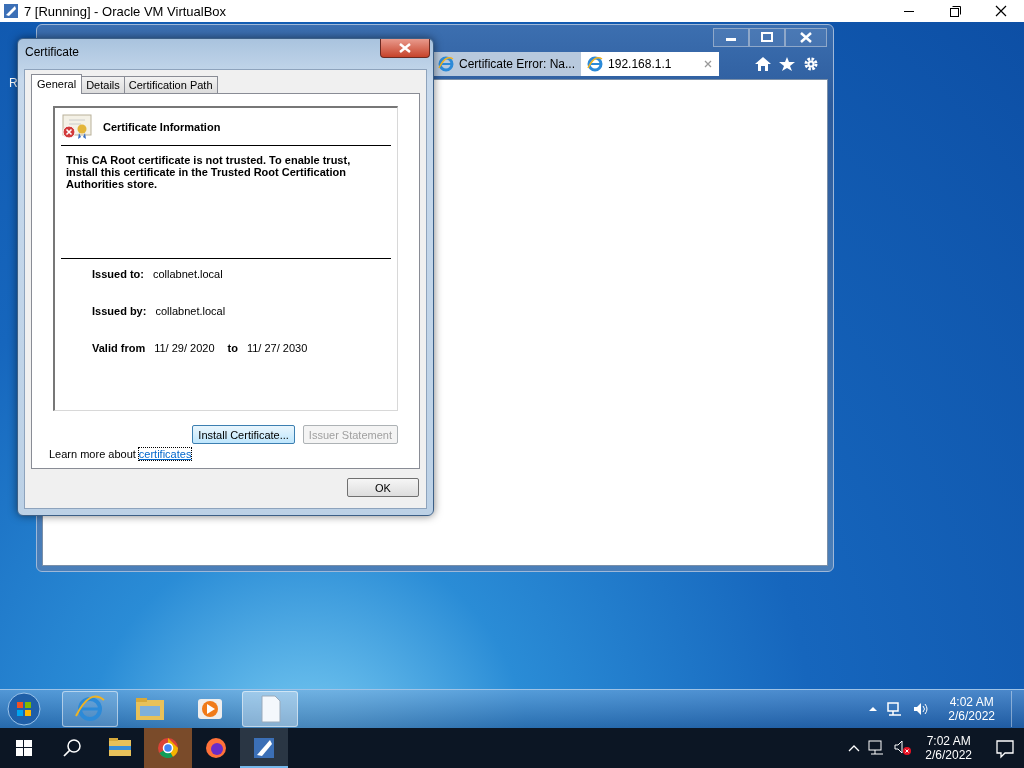  I want to click on field-label: Issued to:, so click(118, 274).